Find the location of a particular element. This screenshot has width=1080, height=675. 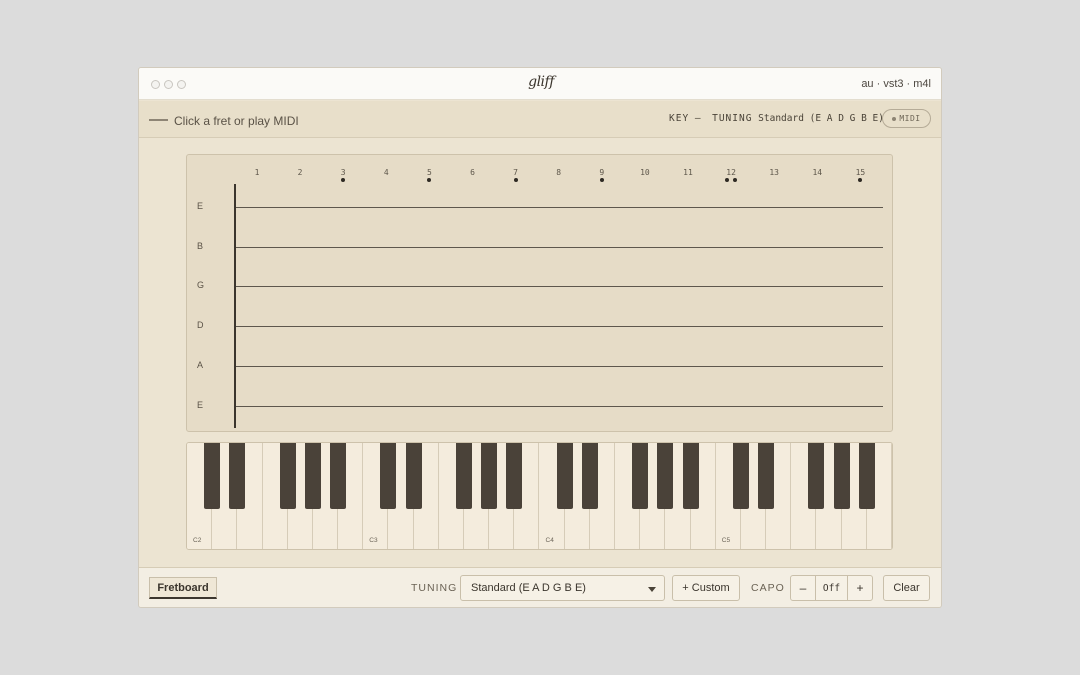

string-label: B is located at coordinates (200, 245).